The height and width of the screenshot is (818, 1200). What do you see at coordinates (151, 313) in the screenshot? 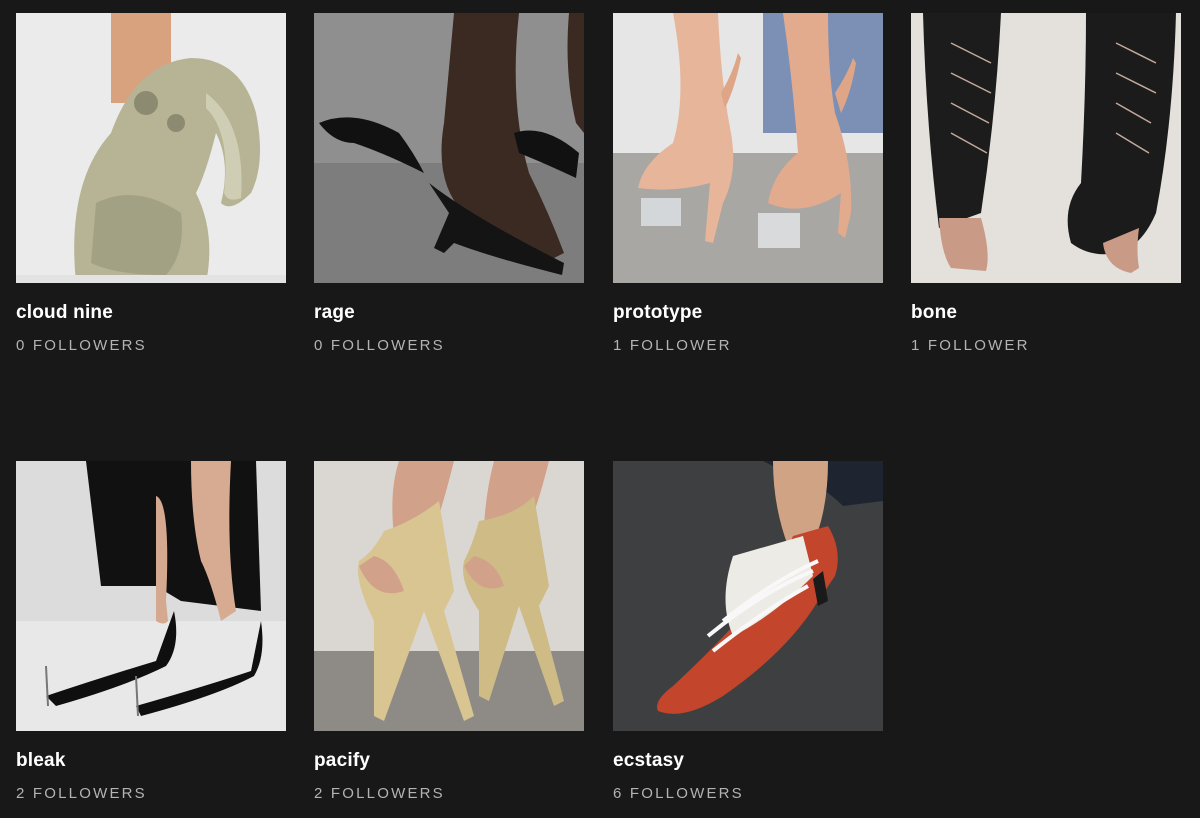
I see `playlist-title: cloud nine` at bounding box center [151, 313].